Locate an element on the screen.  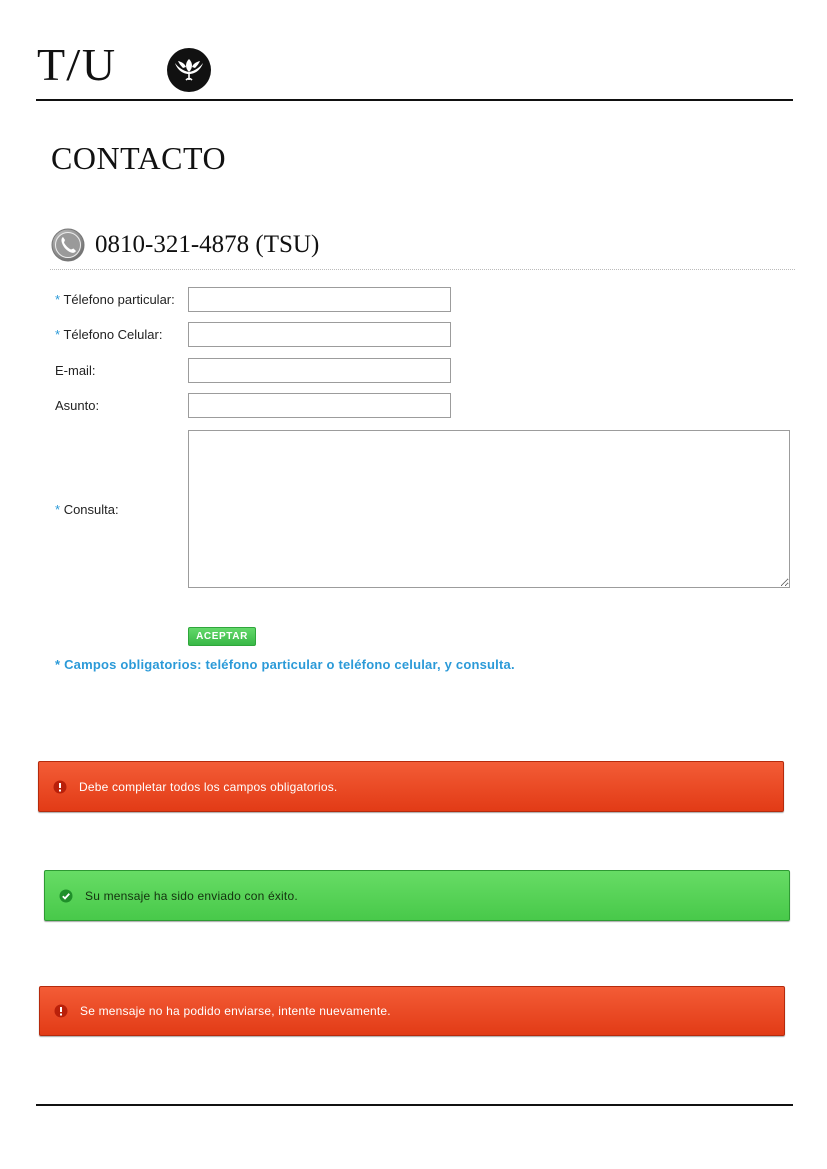
label-email: E-mail: is located at coordinates (75, 370).